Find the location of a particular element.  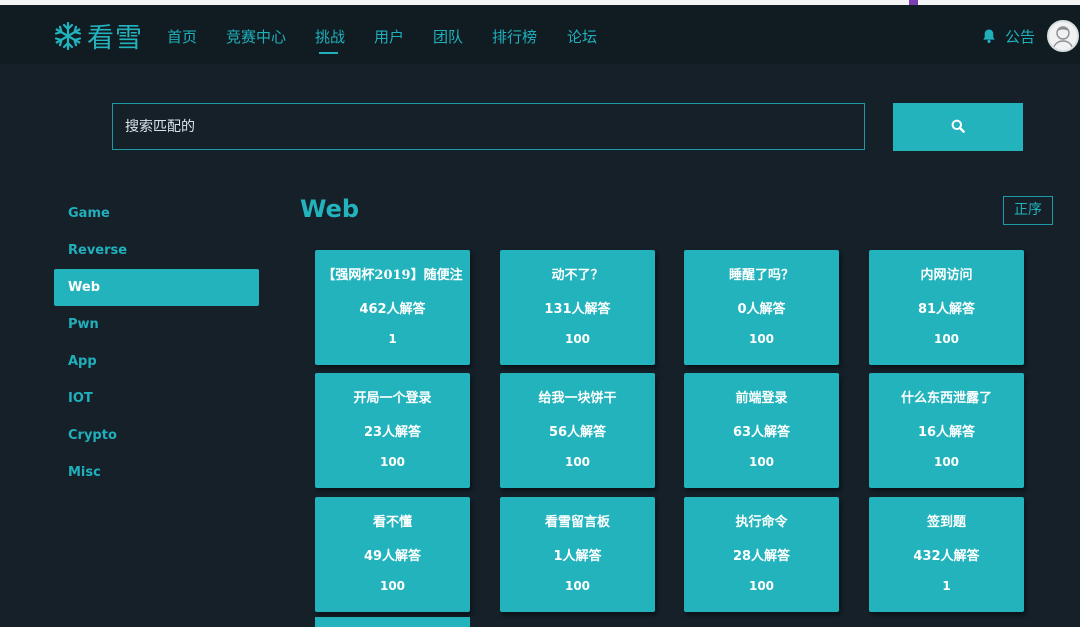

challenge-solved-count: 63人解答 is located at coordinates (761, 432).